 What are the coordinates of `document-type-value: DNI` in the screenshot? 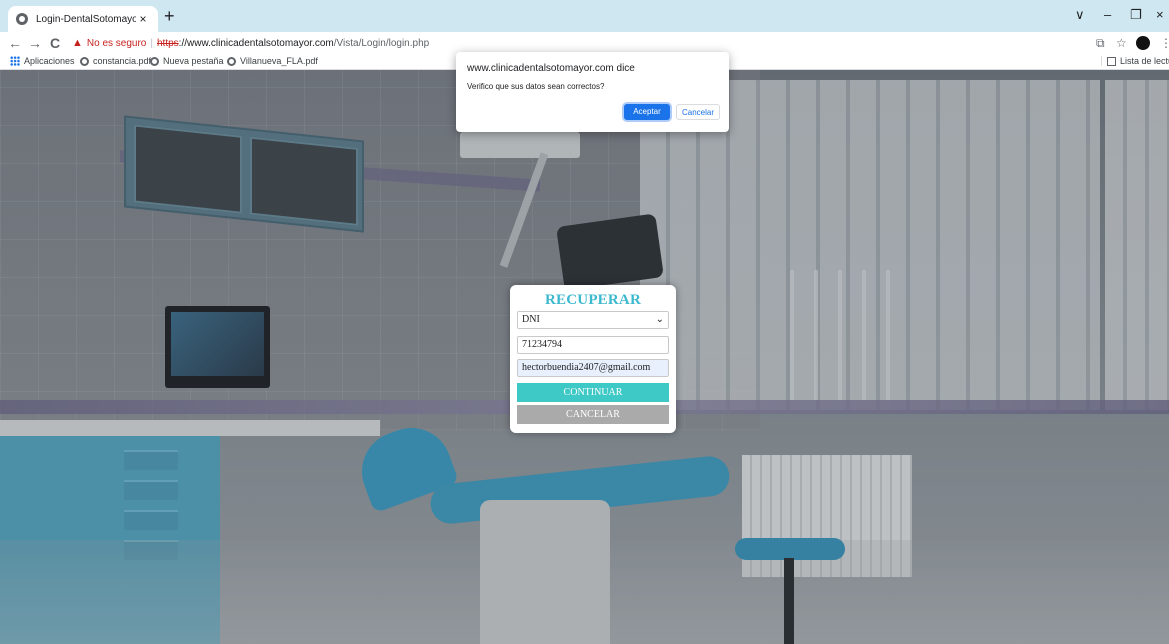 It's located at (531, 319).